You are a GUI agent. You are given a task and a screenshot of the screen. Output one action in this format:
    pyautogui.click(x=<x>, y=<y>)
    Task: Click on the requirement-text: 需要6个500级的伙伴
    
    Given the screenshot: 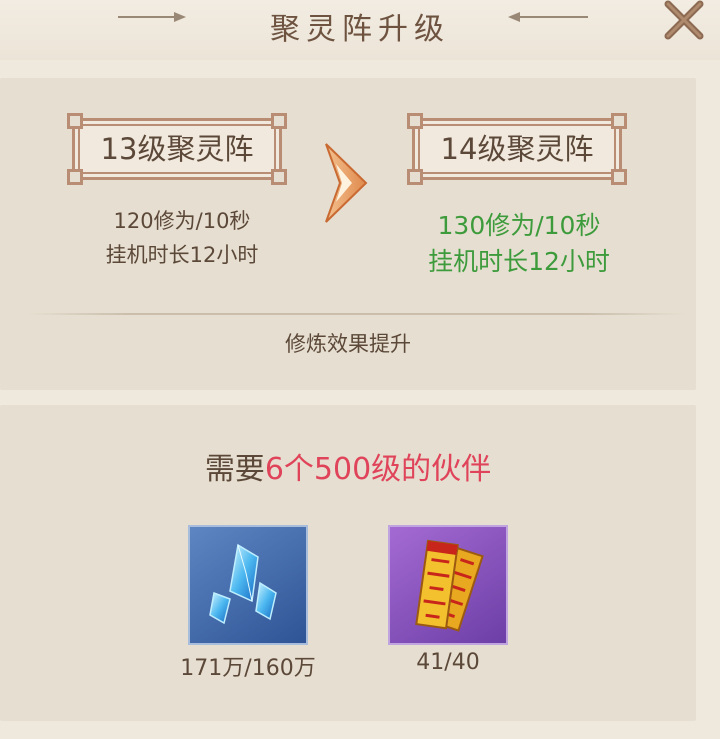 What is the action you would take?
    pyautogui.click(x=348, y=466)
    